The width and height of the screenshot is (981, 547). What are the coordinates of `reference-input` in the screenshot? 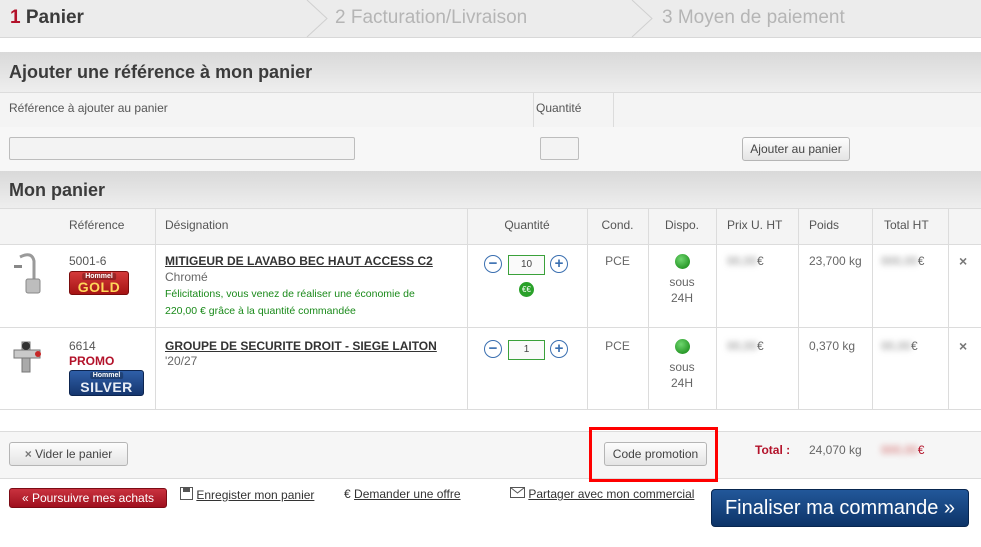 It's located at (182, 148).